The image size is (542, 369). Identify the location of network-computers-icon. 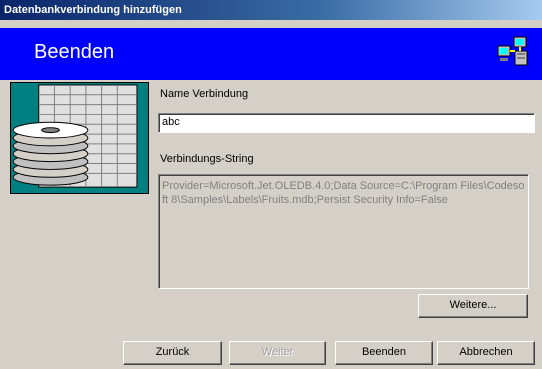
(512, 51).